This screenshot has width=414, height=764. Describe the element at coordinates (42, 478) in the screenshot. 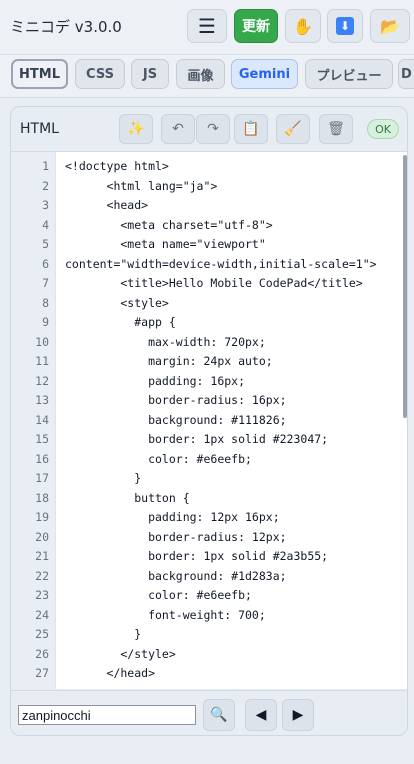

I see `line-number: 17` at that location.